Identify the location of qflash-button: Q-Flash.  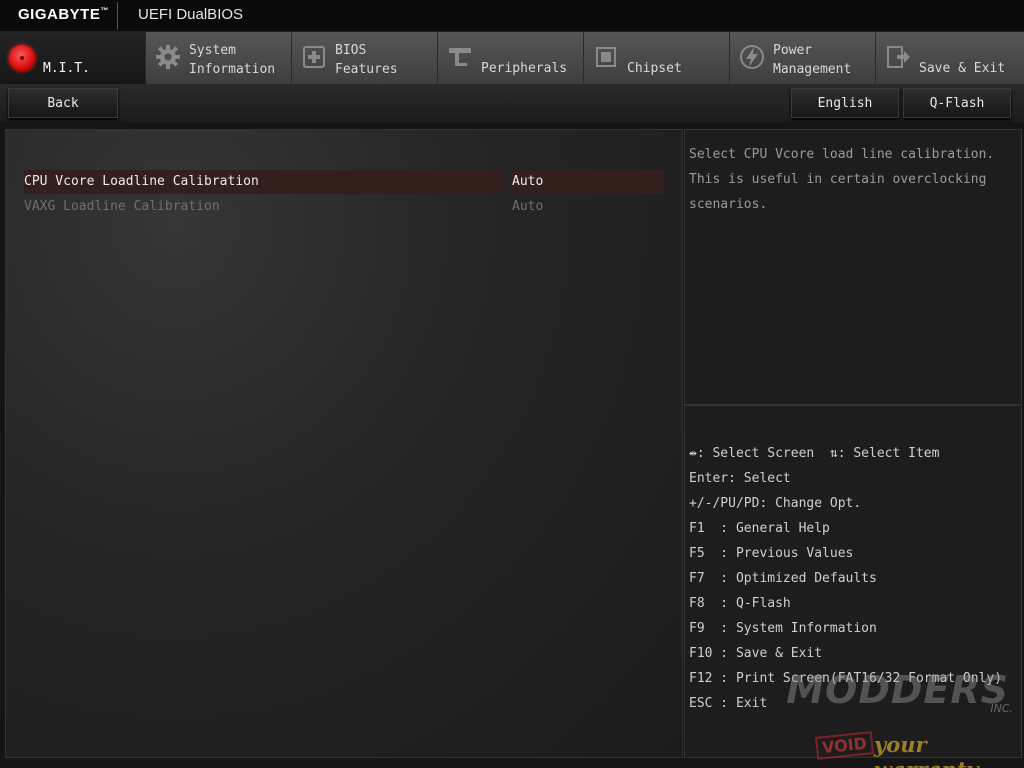
(957, 103).